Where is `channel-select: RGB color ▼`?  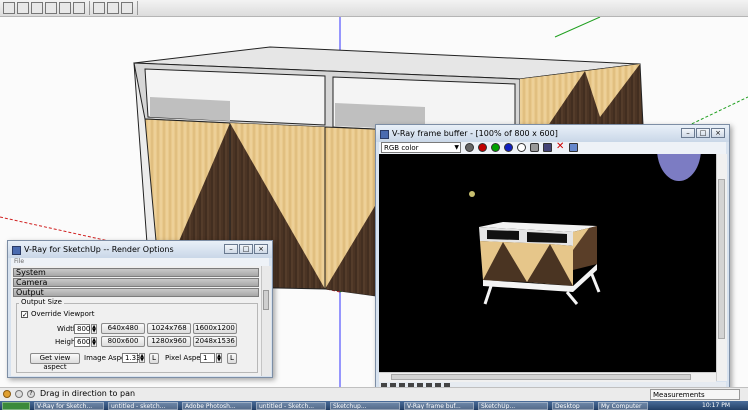 channel-select: RGB color ▼ is located at coordinates (421, 147).